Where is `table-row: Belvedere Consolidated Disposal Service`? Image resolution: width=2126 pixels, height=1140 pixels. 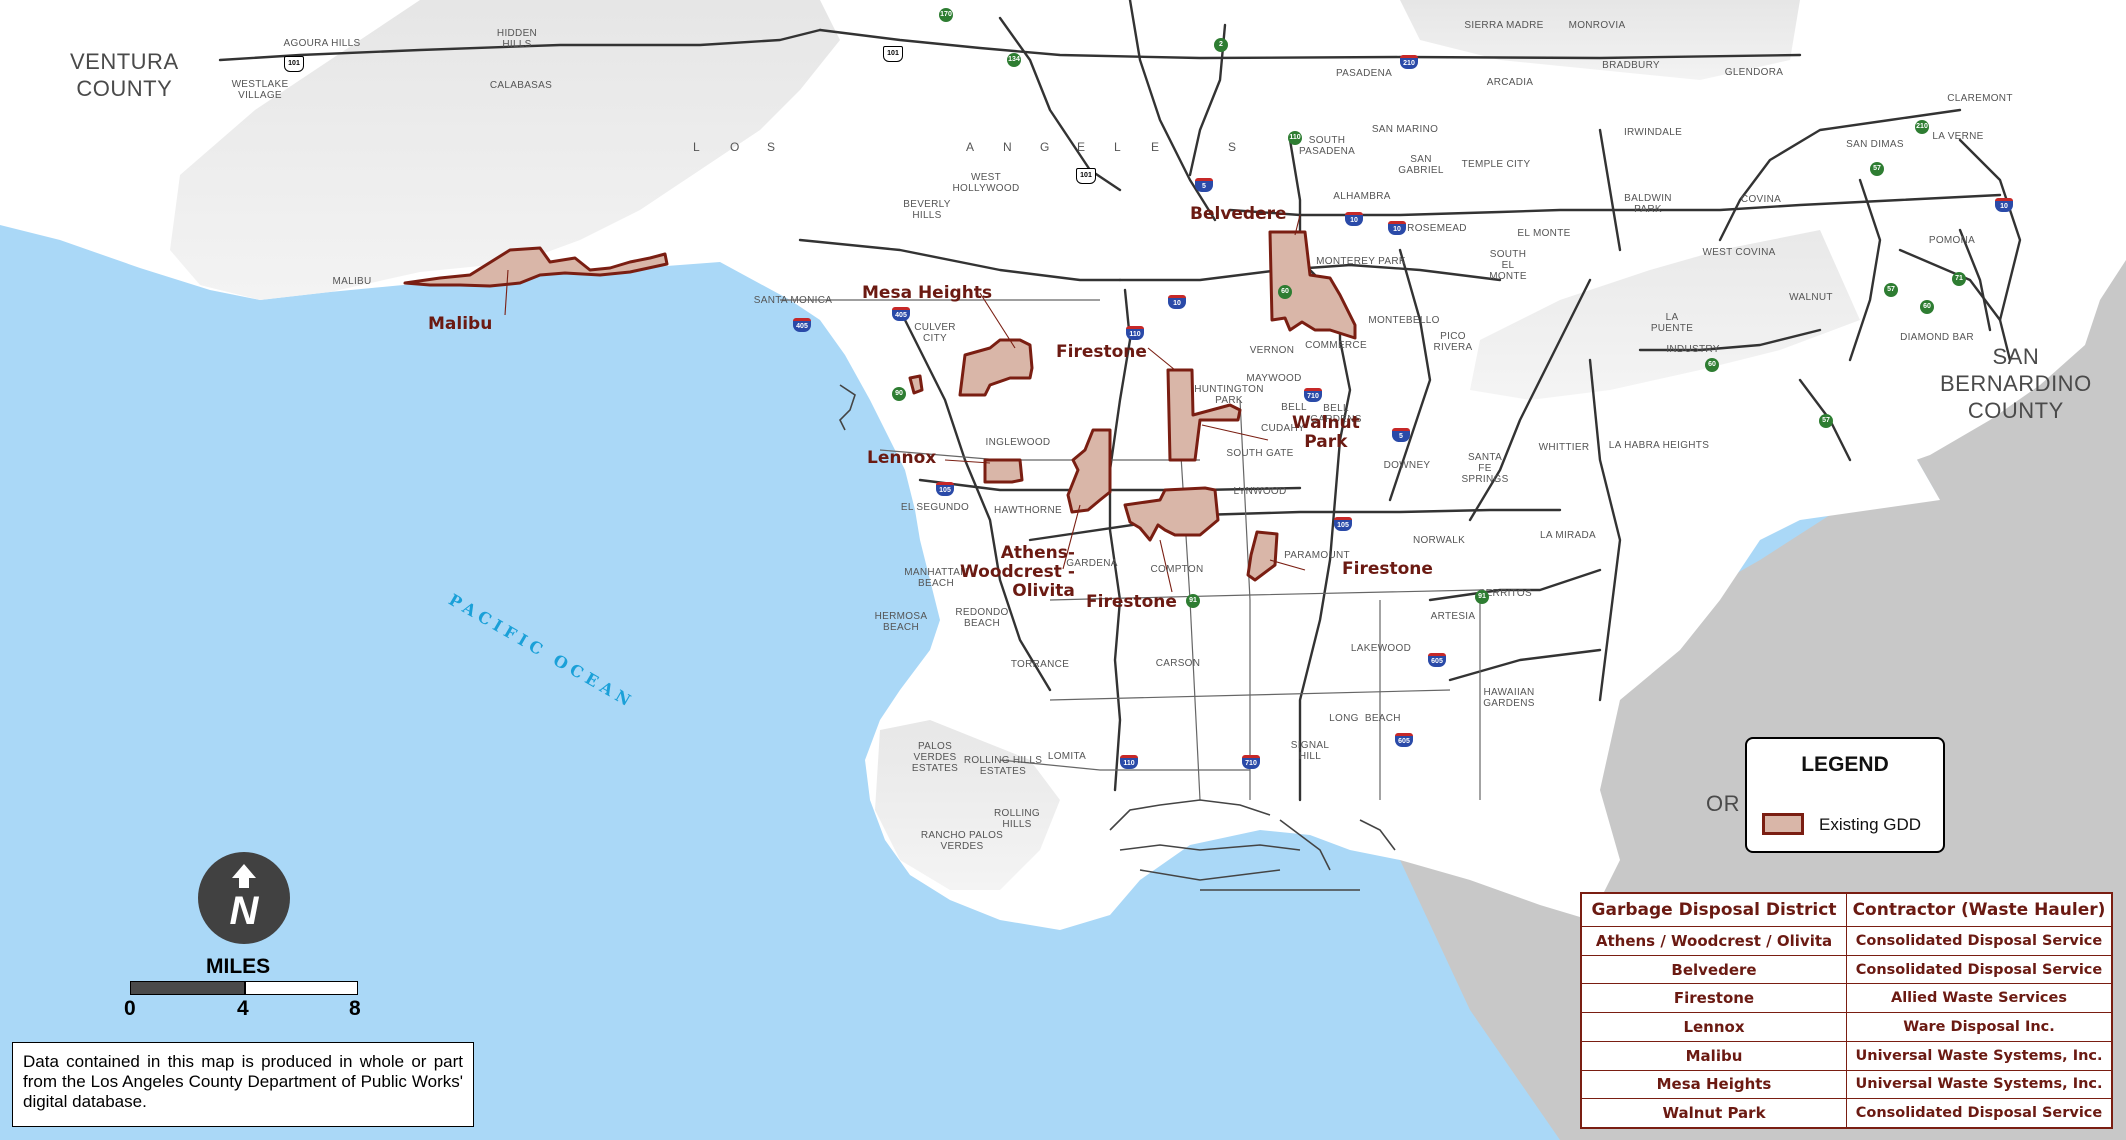 table-row: Belvedere Consolidated Disposal Service is located at coordinates (1846, 969).